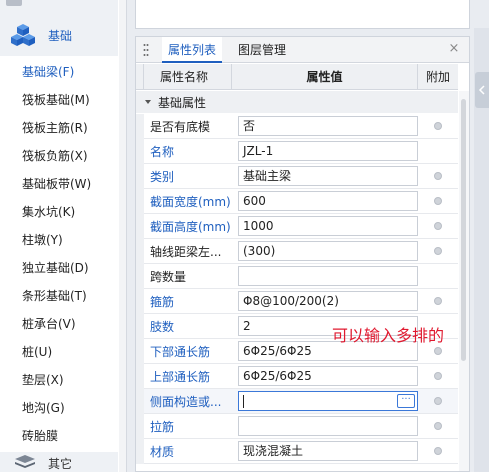 The image size is (489, 472). I want to click on close-icon: ×, so click(454, 49).